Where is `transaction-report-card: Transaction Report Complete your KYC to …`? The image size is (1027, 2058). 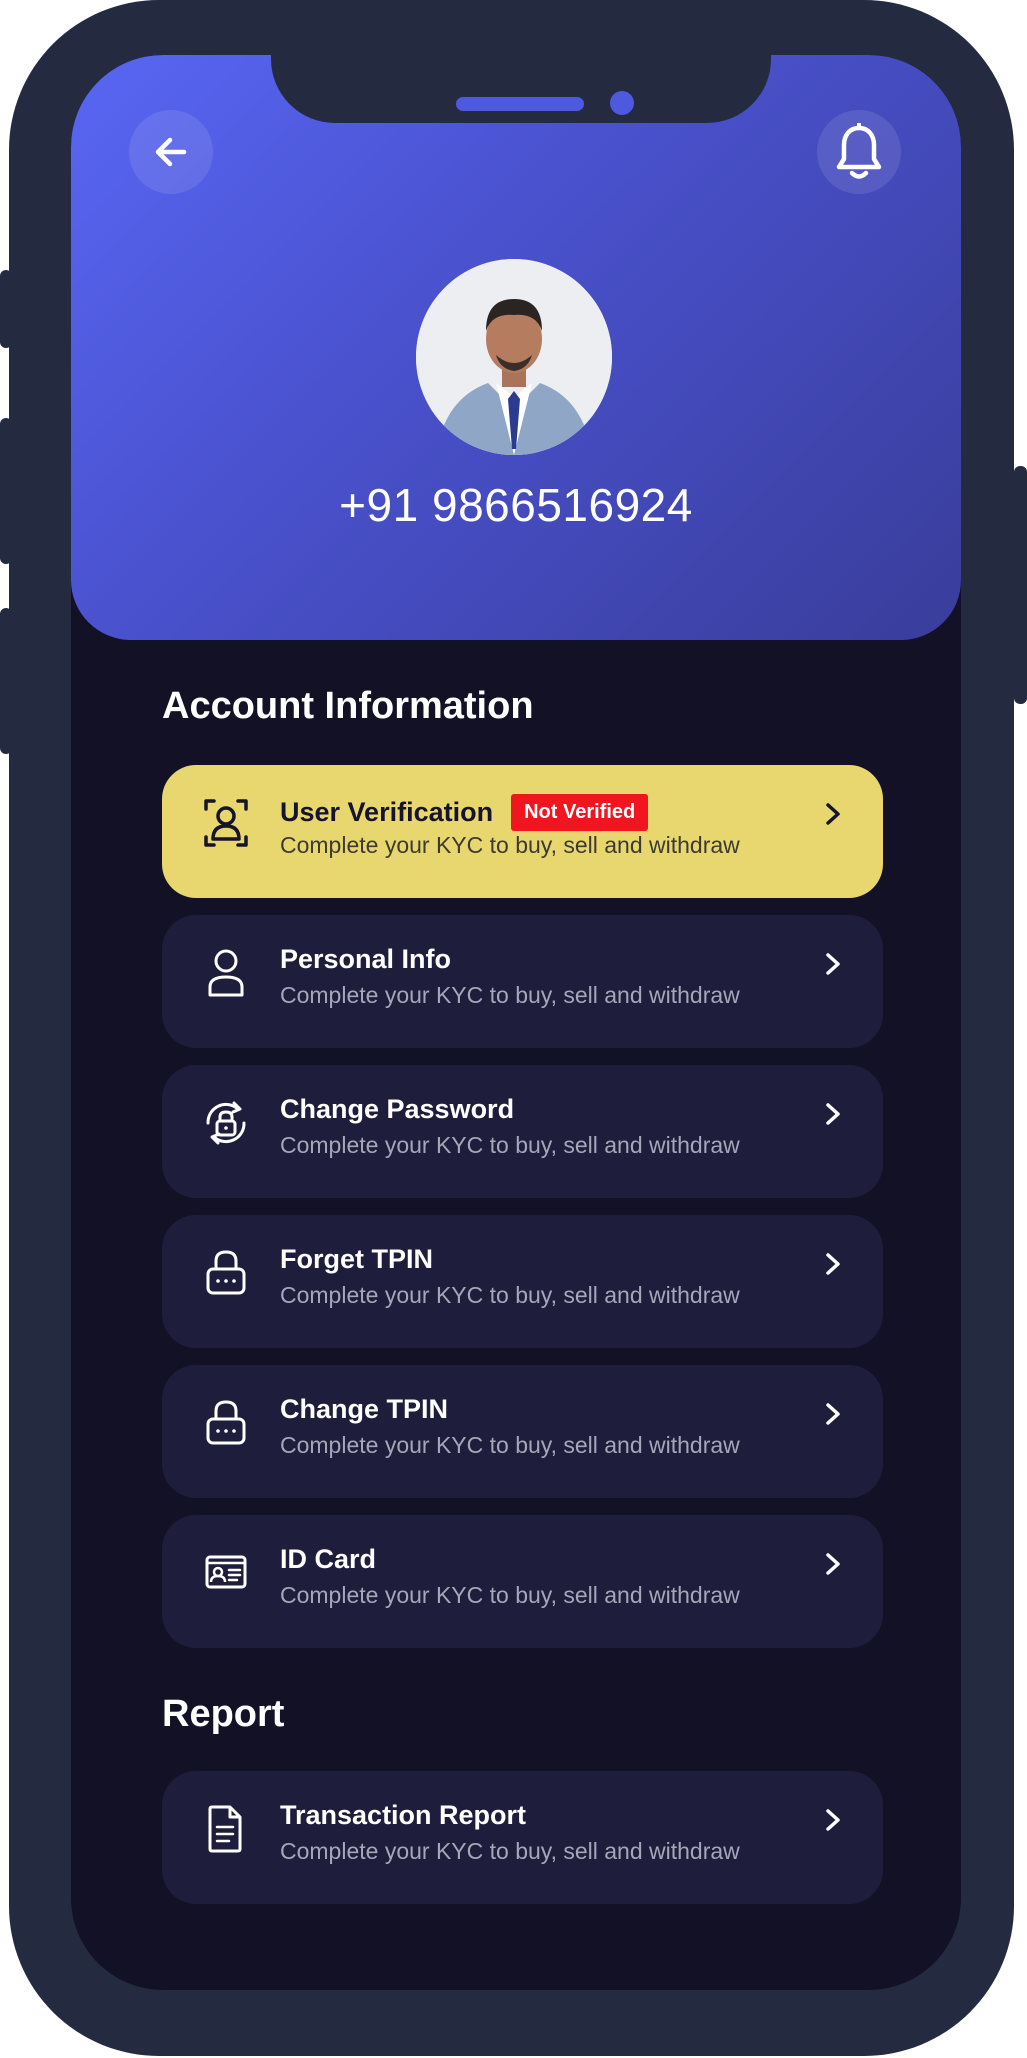 transaction-report-card: Transaction Report Complete your KYC to … is located at coordinates (522, 1837).